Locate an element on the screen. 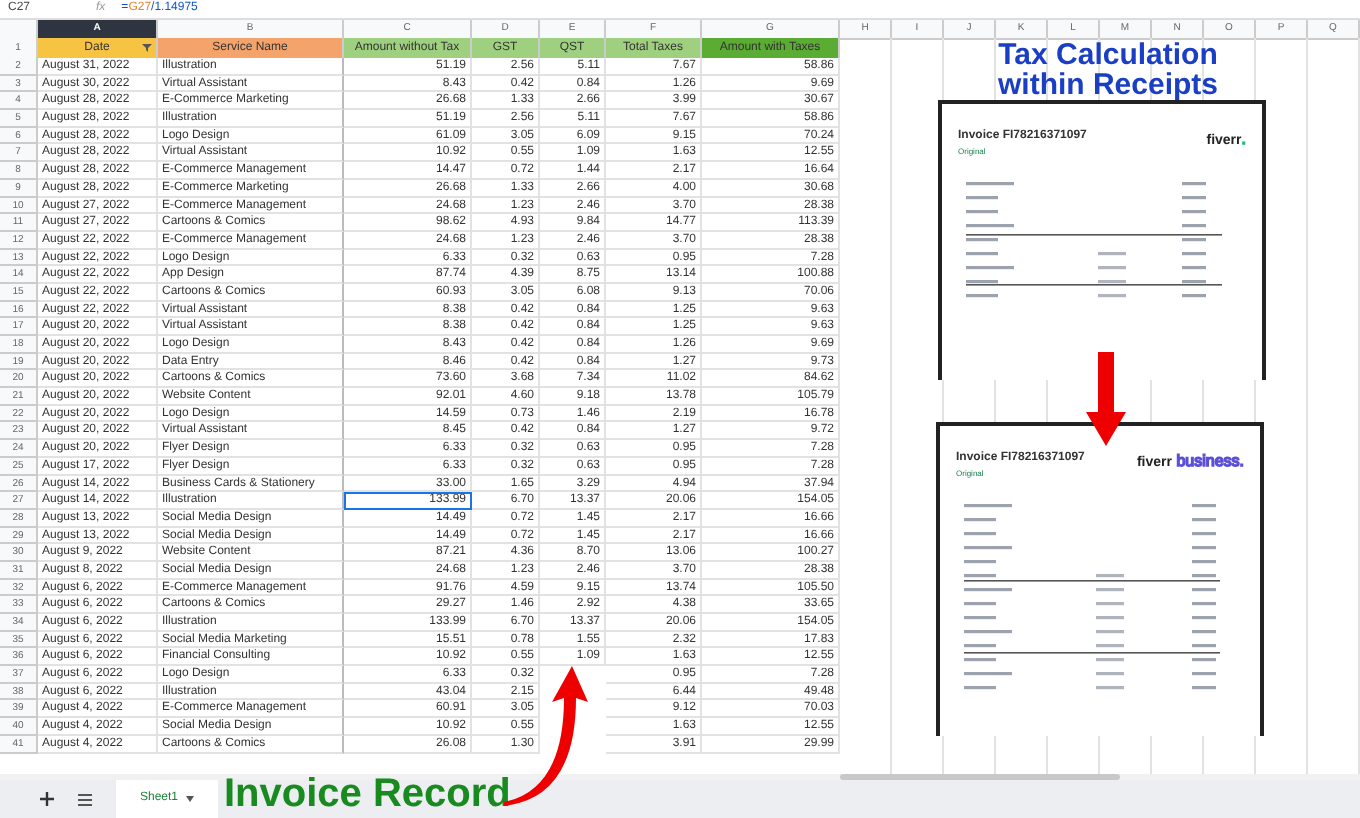 The height and width of the screenshot is (818, 1360). filter-icon is located at coordinates (147, 48).